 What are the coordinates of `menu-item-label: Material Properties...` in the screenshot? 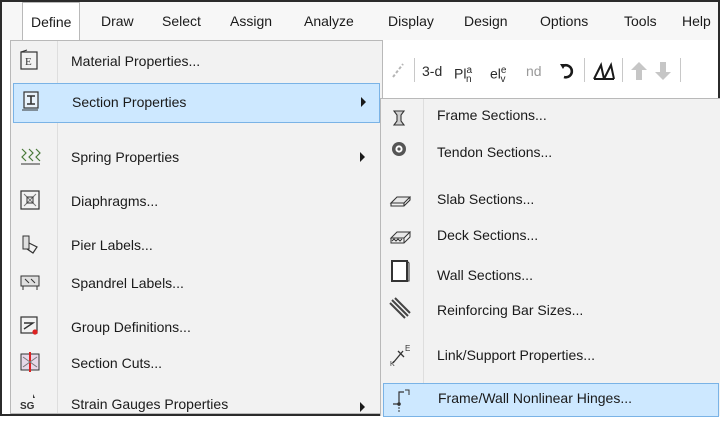 It's located at (136, 61).